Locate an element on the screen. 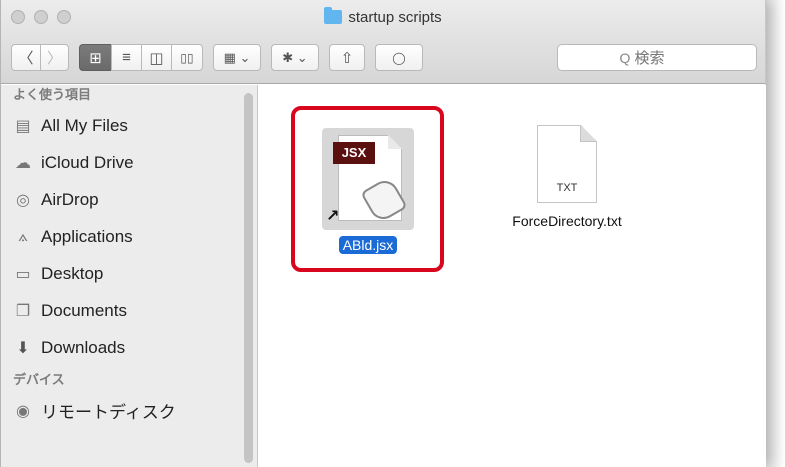 Image resolution: width=785 pixels, height=467 pixels. arrange-icon: ▦ ⌄ is located at coordinates (237, 57).